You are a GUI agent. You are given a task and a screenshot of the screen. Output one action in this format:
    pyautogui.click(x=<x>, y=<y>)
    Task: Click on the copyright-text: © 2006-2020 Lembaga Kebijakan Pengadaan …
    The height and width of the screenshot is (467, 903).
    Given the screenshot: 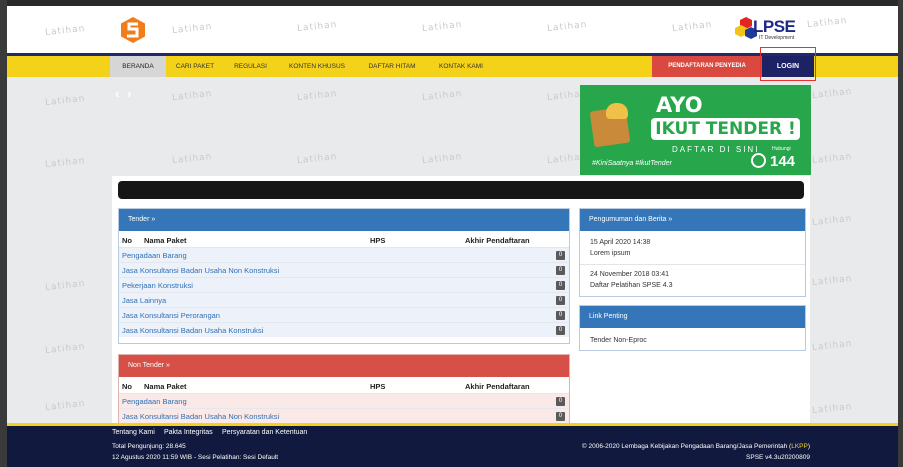 What is the action you would take?
    pyautogui.click(x=686, y=446)
    